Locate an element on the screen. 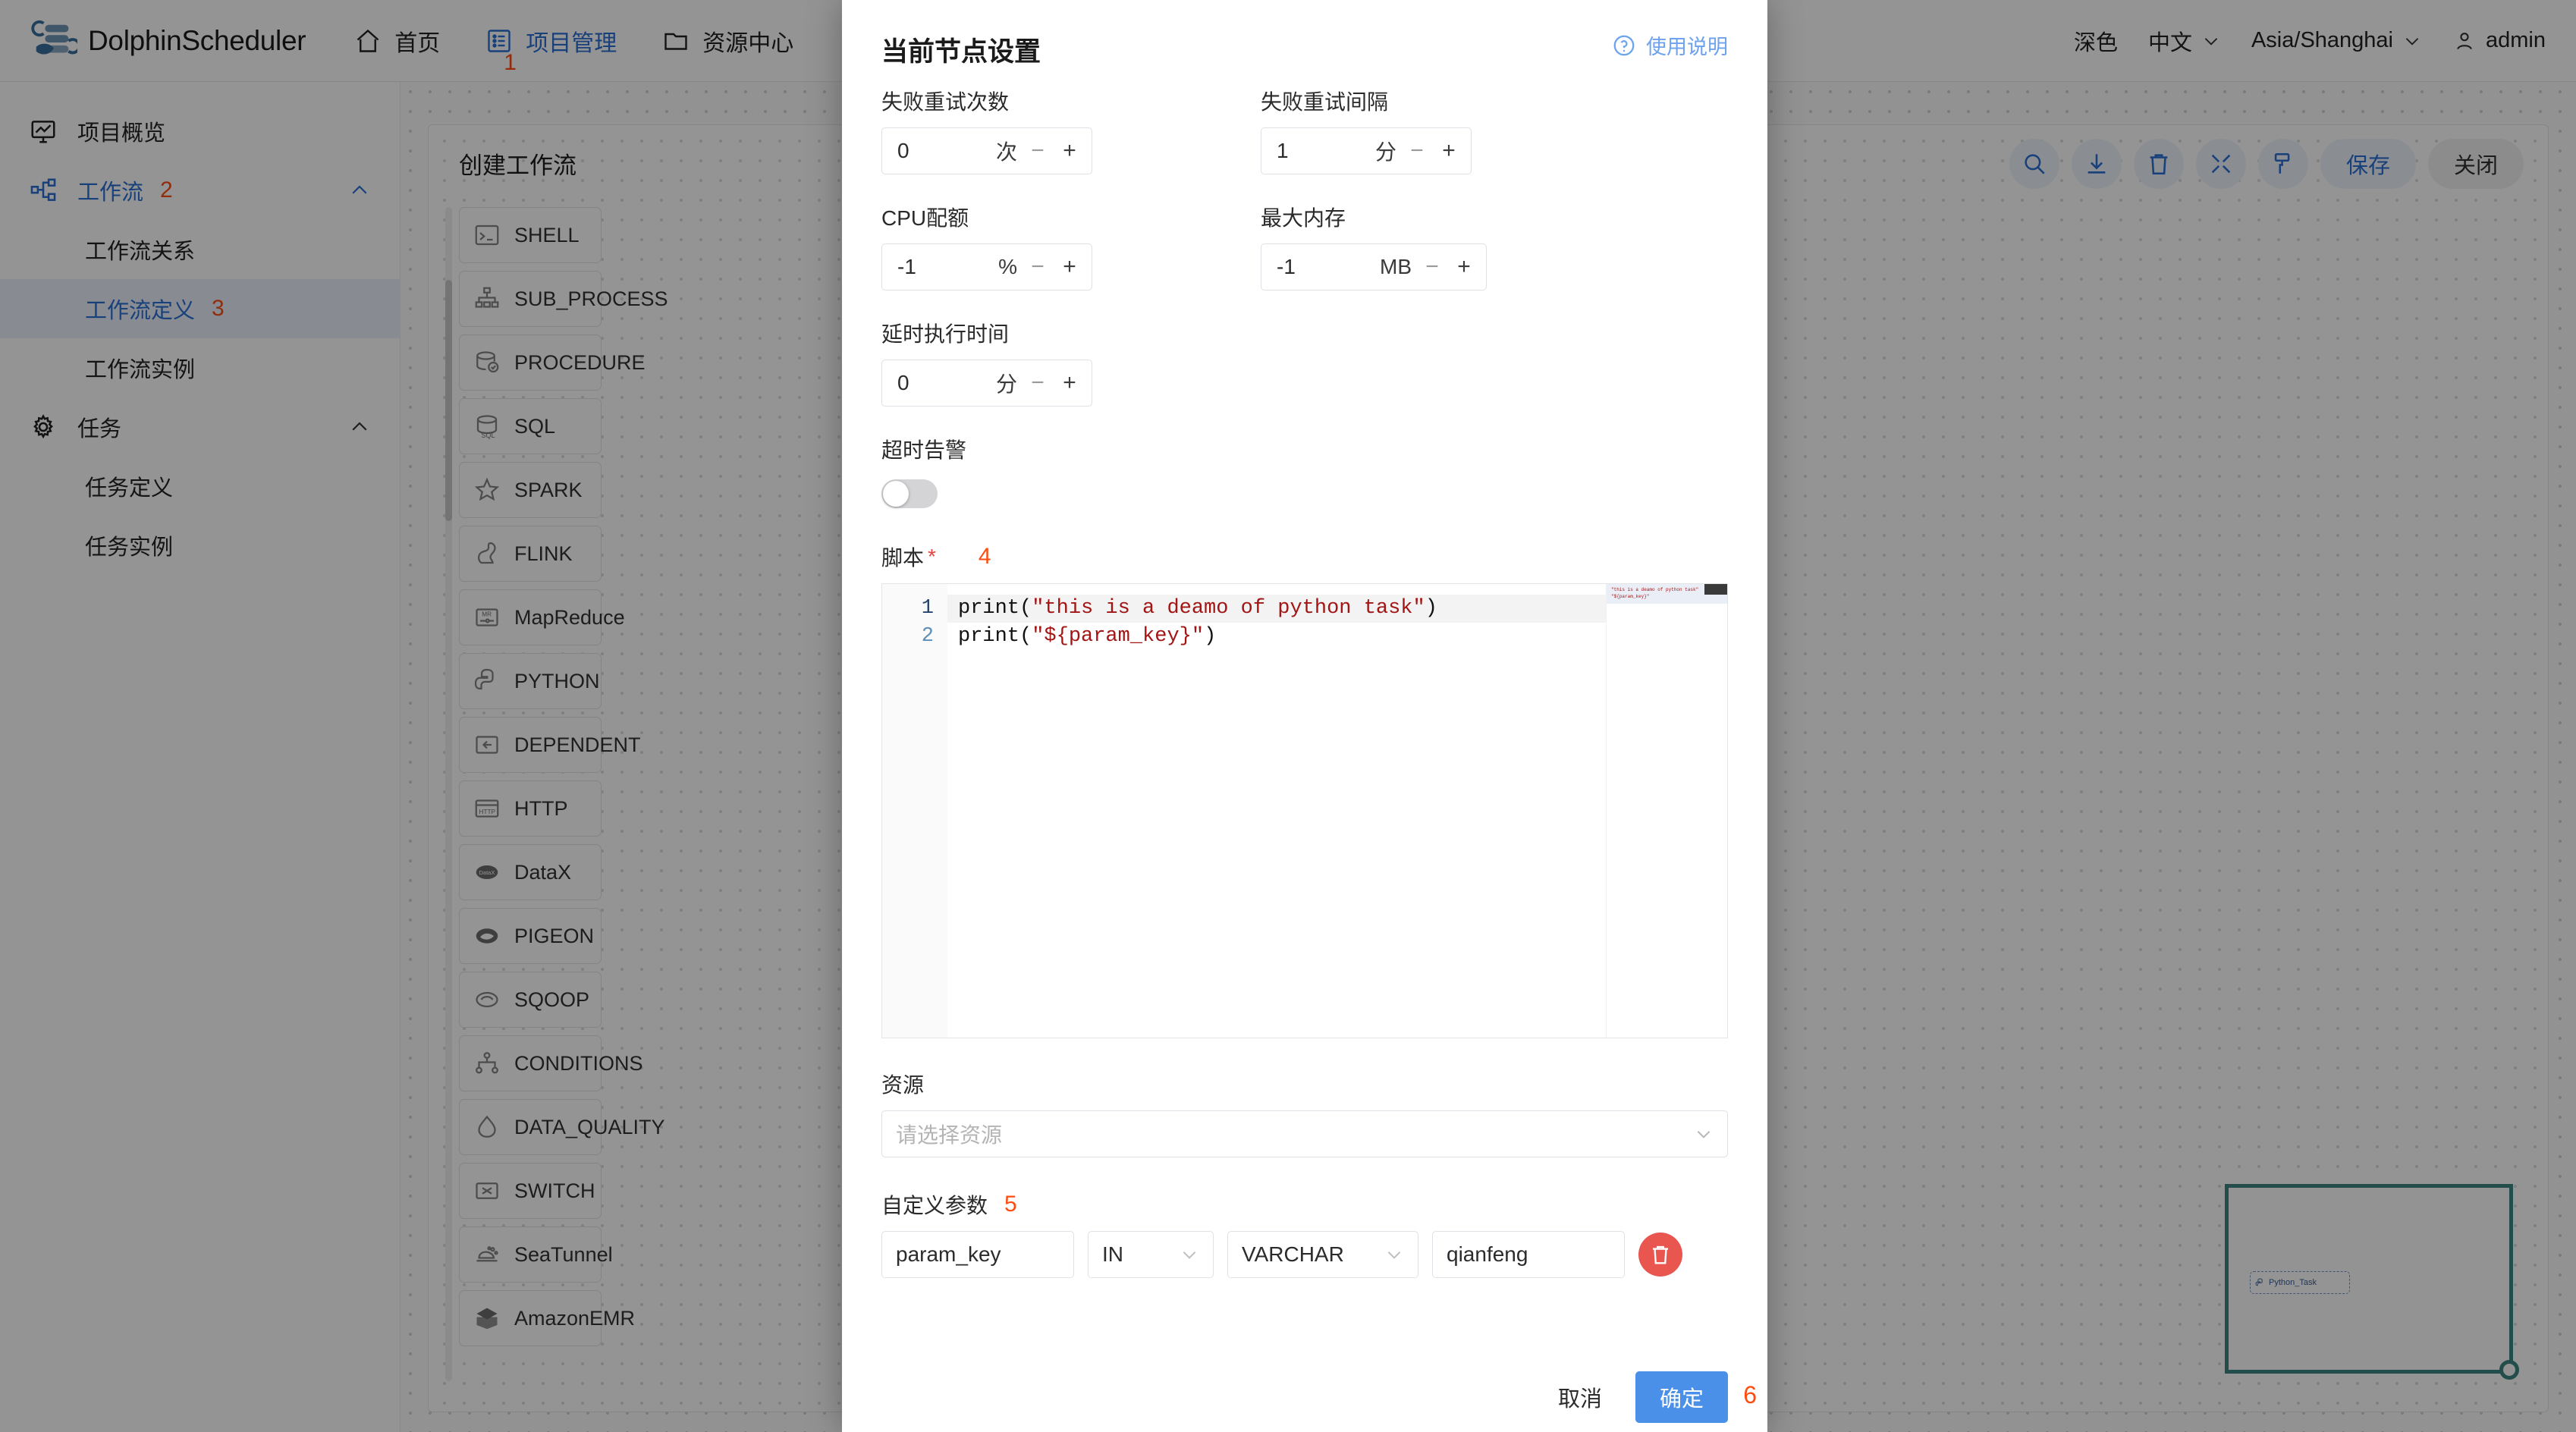  param-direction-value: IN is located at coordinates (1112, 1254).